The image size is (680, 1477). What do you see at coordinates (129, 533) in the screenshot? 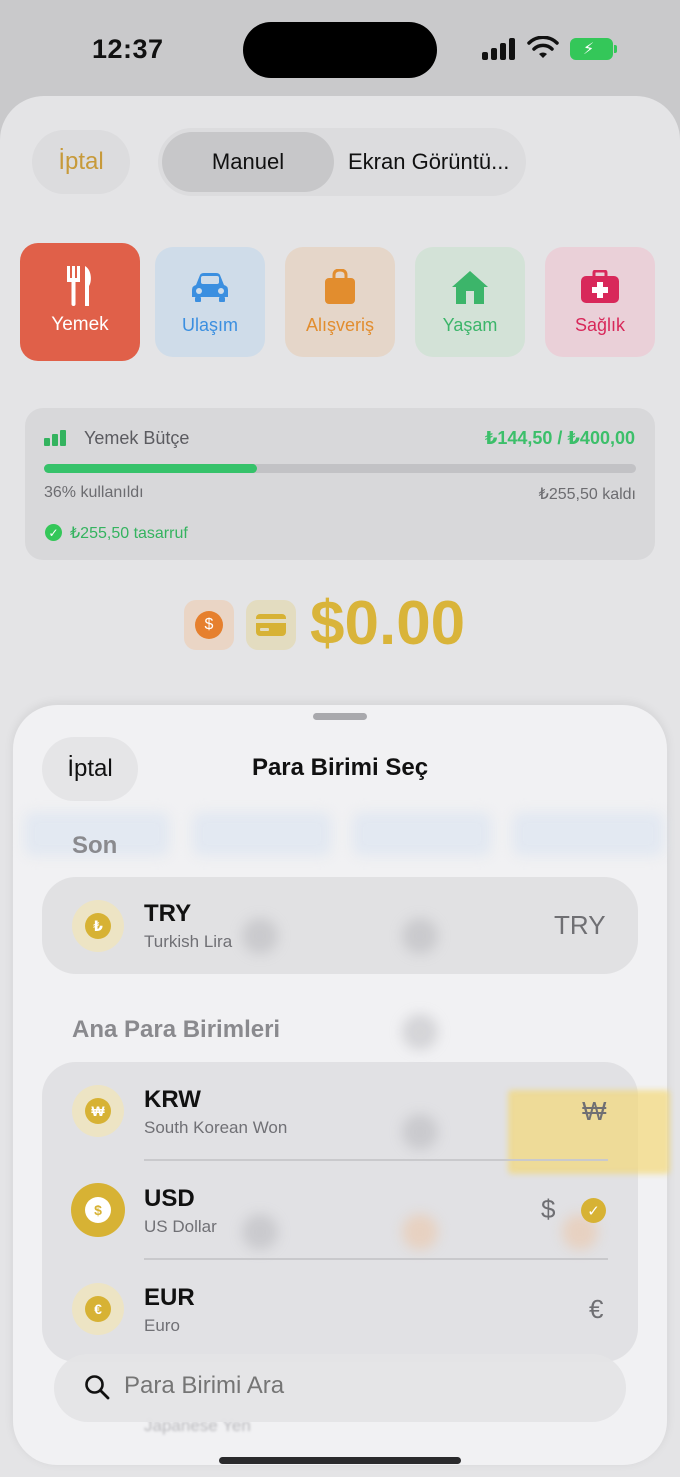
I see `budget-savings-text: ₺255,50 tasarruf` at bounding box center [129, 533].